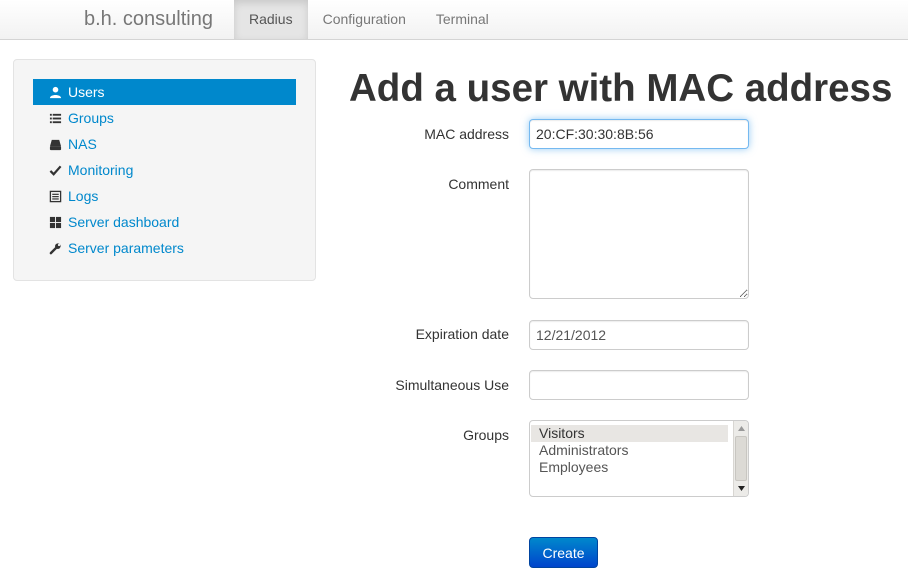  I want to click on list-alt-icon, so click(55, 196).